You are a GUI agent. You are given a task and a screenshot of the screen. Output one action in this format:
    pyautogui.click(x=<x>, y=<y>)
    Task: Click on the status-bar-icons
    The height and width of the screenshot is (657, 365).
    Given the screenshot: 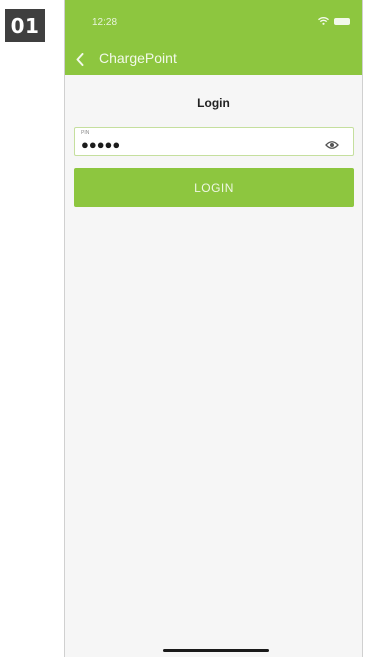 What is the action you would take?
    pyautogui.click(x=334, y=21)
    